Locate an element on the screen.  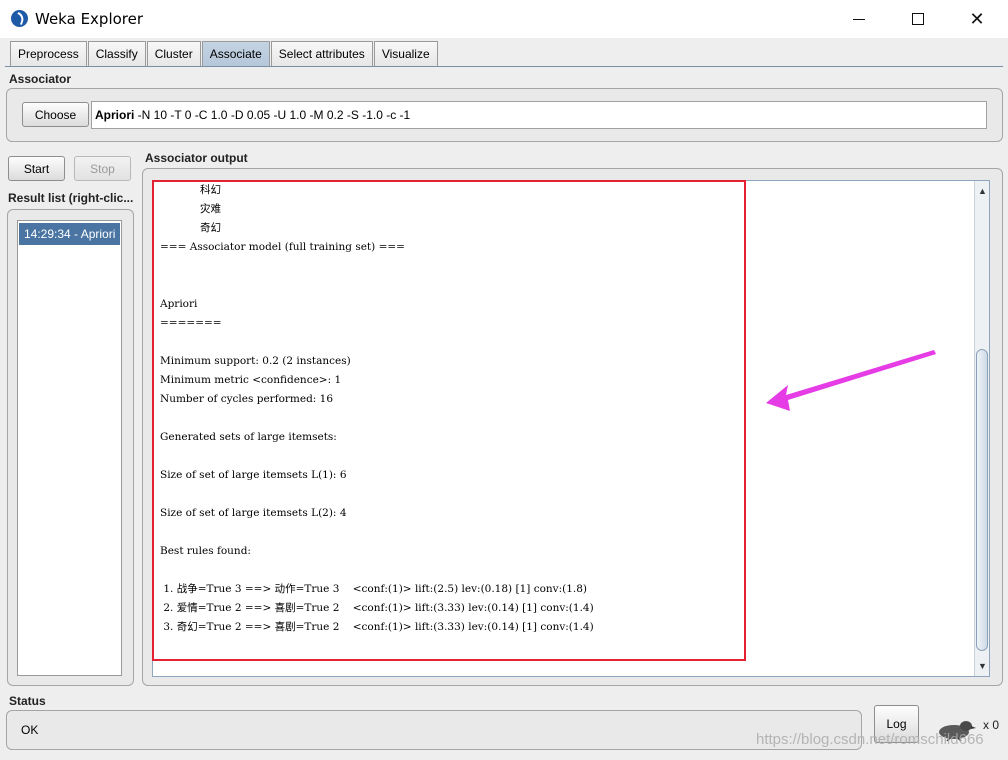
tab-associate: Associate is located at coordinates (235, 53).